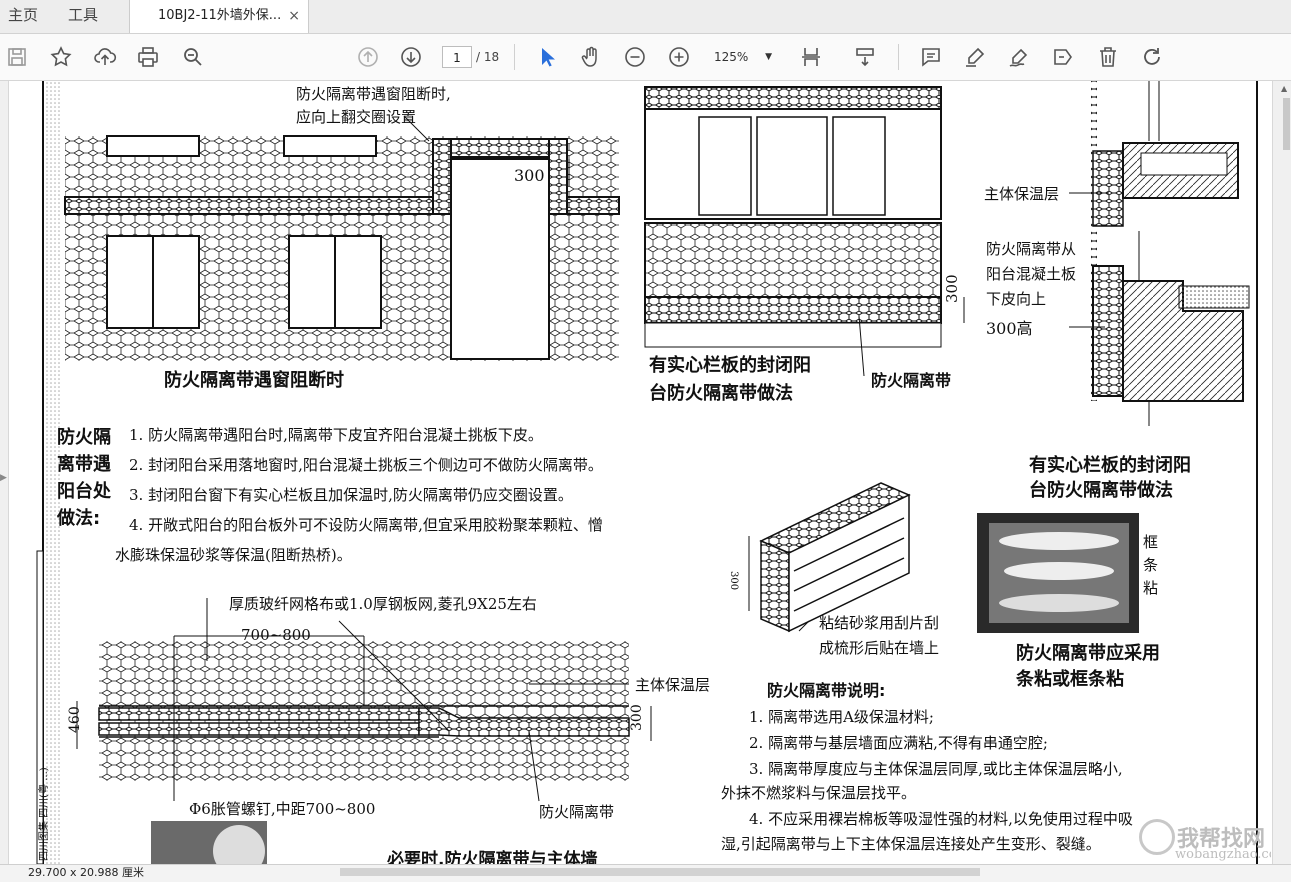 The height and width of the screenshot is (882, 1291). I want to click on dim-700-800: 700~800, so click(276, 635).